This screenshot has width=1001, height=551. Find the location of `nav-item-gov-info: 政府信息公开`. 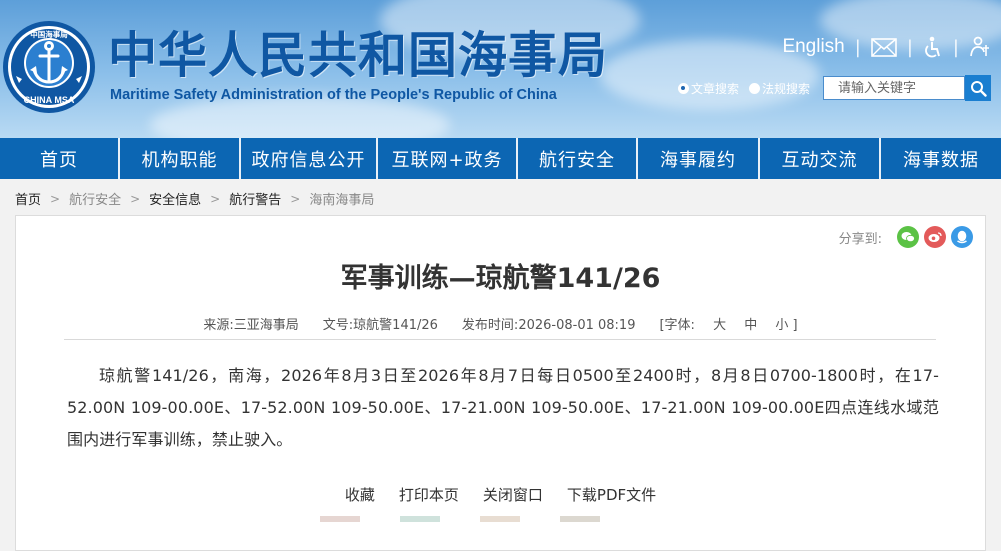

nav-item-gov-info: 政府信息公开 is located at coordinates (309, 158).